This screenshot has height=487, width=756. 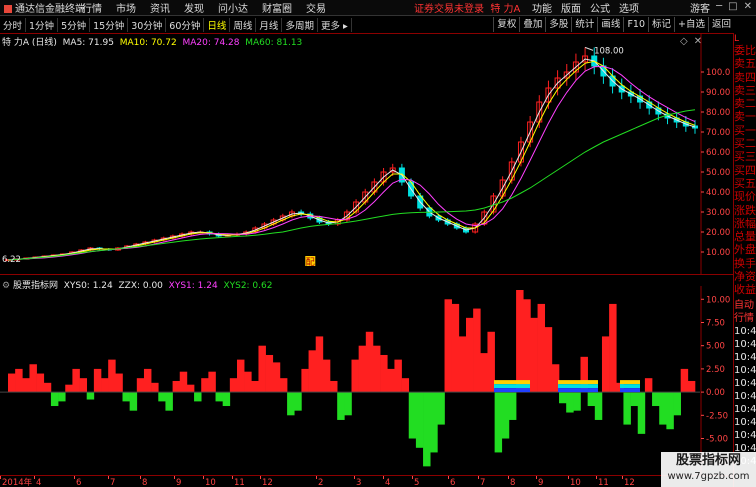 What do you see at coordinates (715, 370) in the screenshot?
I see `indicator-axis-label: 2.50` at bounding box center [715, 370].